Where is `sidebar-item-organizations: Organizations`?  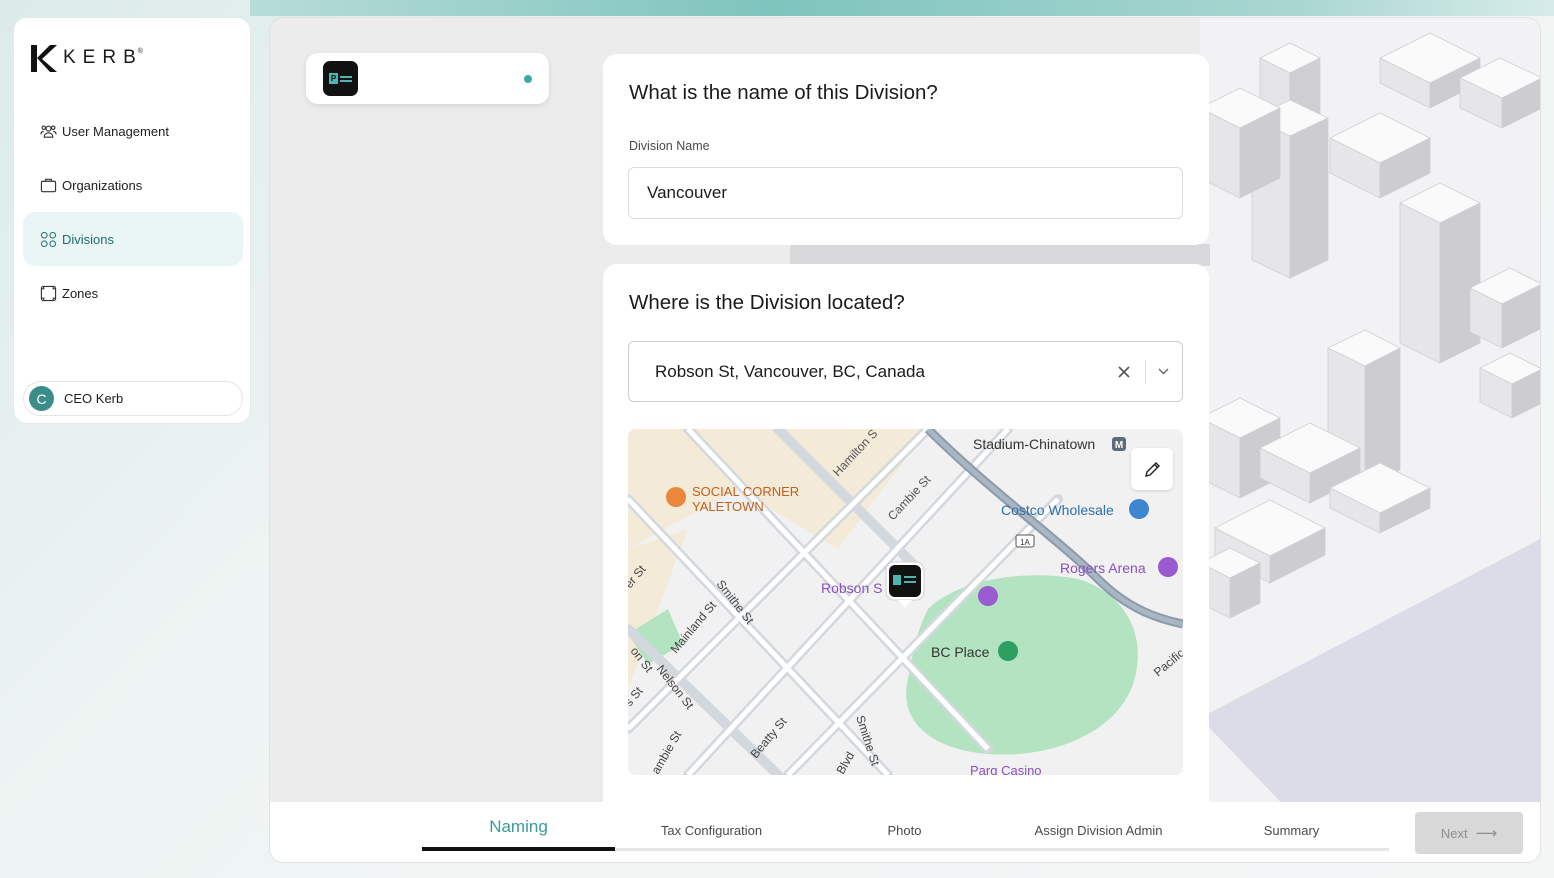
sidebar-item-organizations: Organizations is located at coordinates (133, 185).